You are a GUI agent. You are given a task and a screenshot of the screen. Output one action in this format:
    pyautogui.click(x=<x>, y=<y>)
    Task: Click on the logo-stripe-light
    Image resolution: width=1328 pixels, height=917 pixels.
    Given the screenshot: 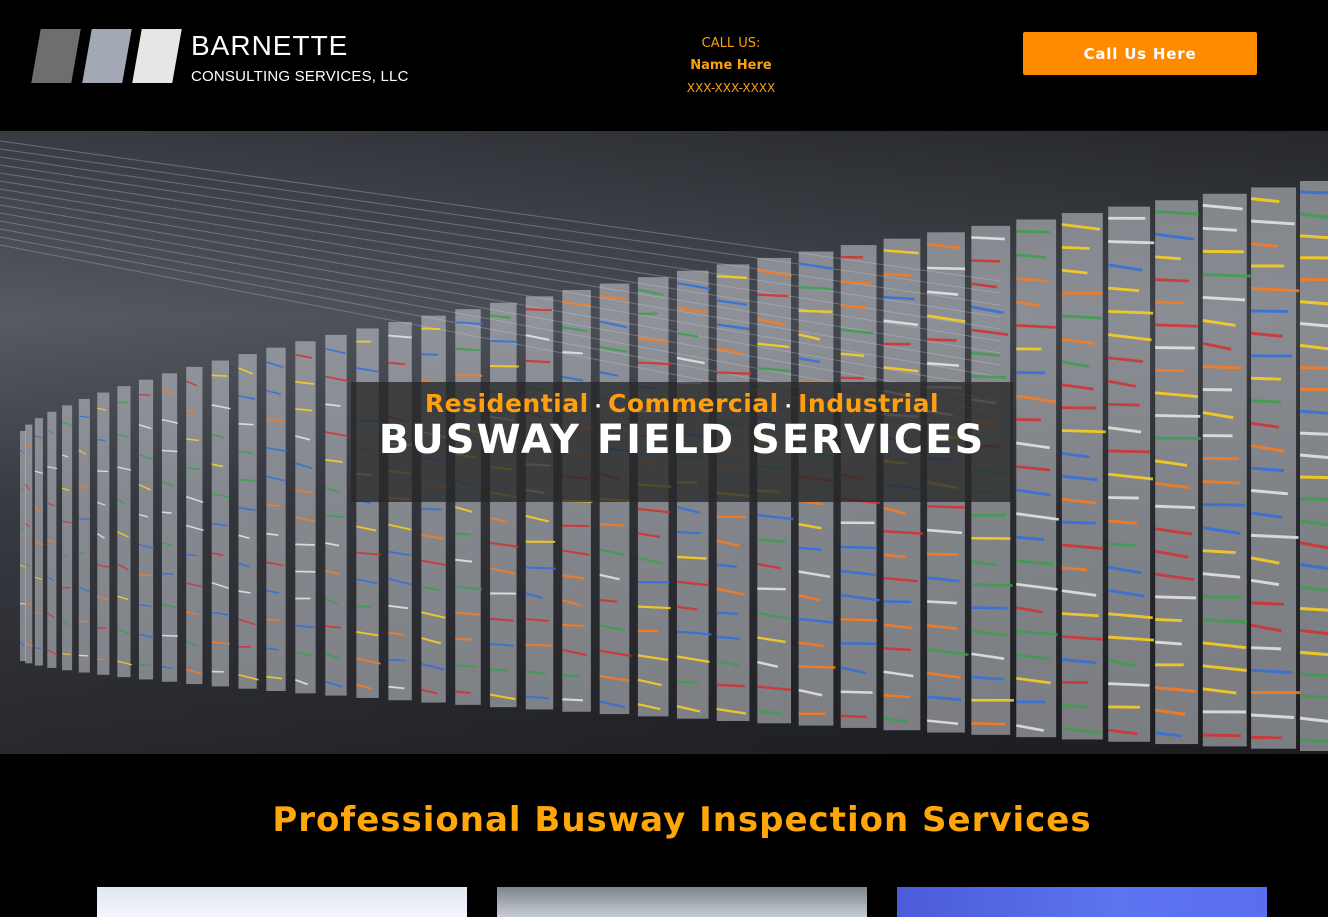 What is the action you would take?
    pyautogui.click(x=157, y=56)
    